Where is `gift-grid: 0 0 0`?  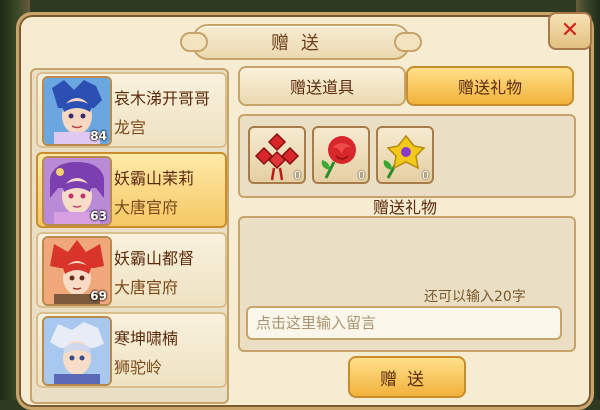 gift-grid: 0 0 0 is located at coordinates (407, 156).